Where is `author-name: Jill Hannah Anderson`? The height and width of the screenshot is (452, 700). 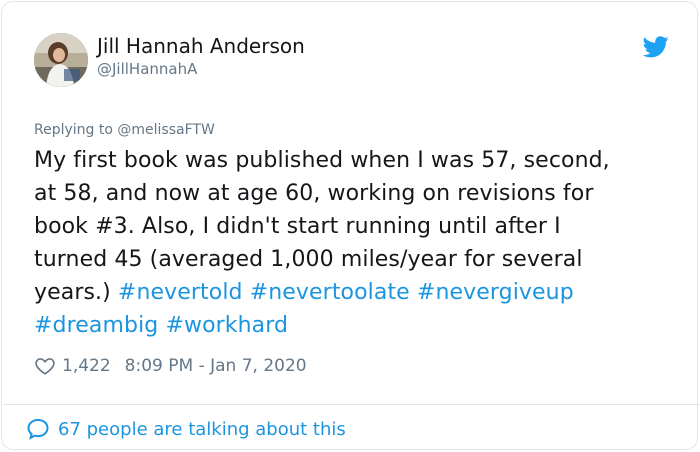
author-name: Jill Hannah Anderson is located at coordinates (201, 46).